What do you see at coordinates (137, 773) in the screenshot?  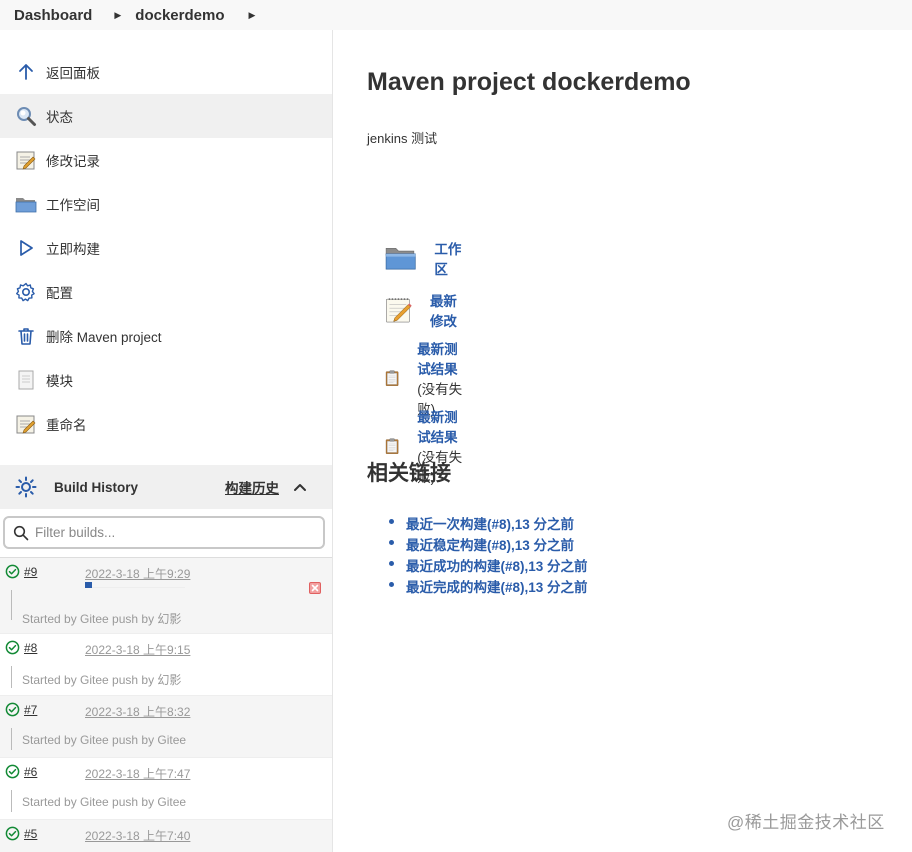 I see `build-time-link: 2022-3-18 上午7:47` at bounding box center [137, 773].